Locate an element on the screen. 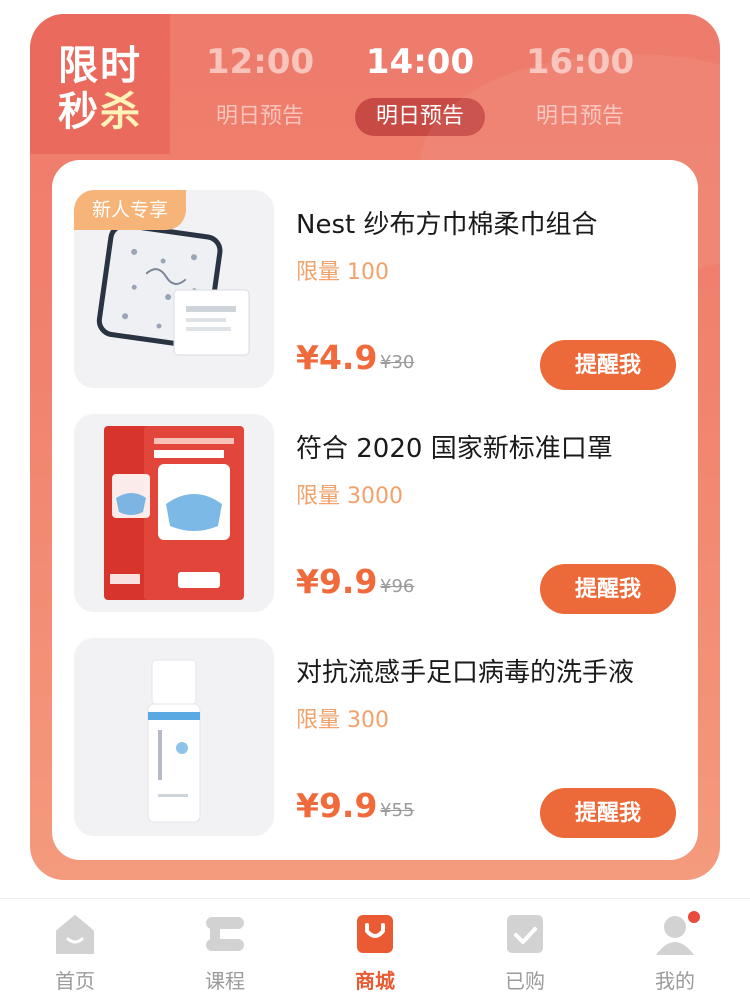  flash-sale-title: 限时 秒杀 is located at coordinates (100, 84).